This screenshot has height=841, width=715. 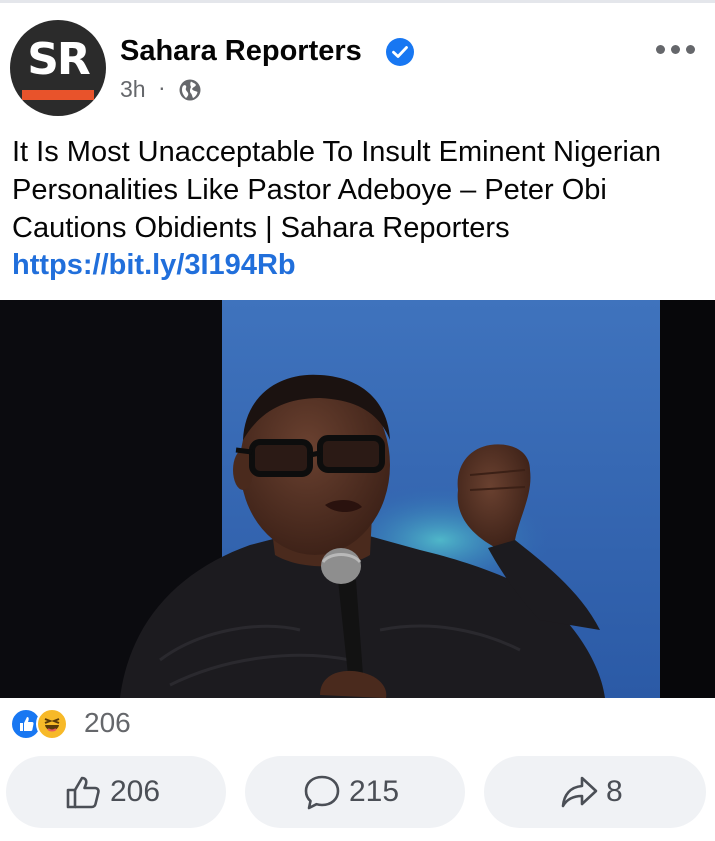 I want to click on page-name: Sahara Reporters, so click(x=241, y=51).